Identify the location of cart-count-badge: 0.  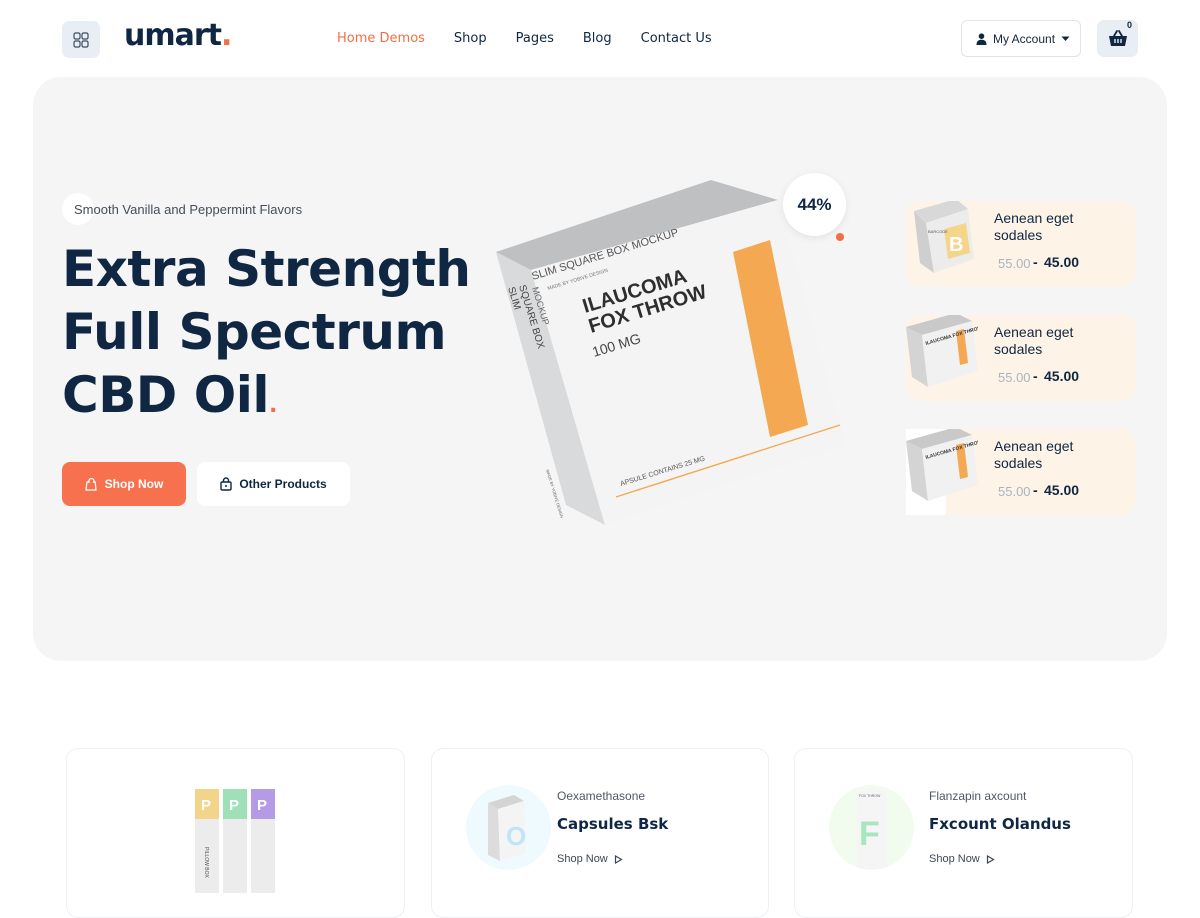
(1130, 25).